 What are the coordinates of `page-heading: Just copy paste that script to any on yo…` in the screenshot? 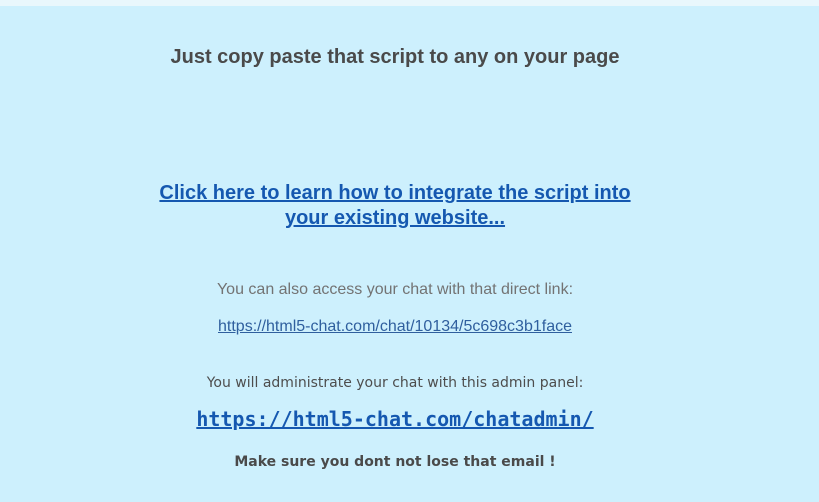 It's located at (395, 57).